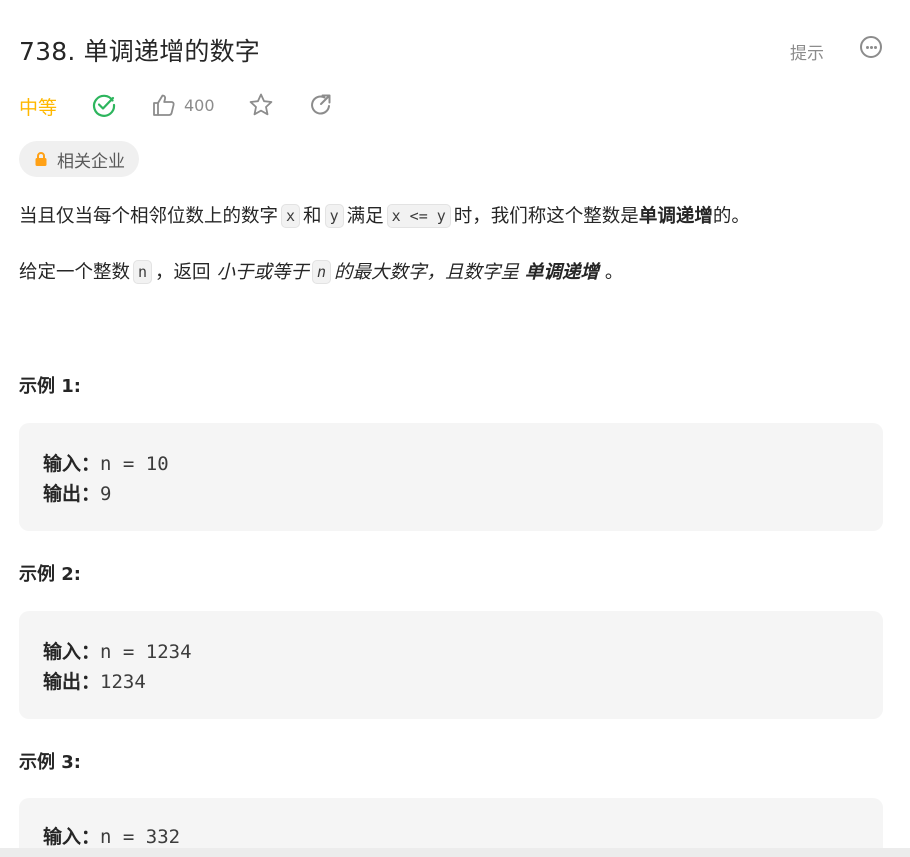 This screenshot has width=910, height=857. What do you see at coordinates (334, 216) in the screenshot?
I see `inline-code: y` at bounding box center [334, 216].